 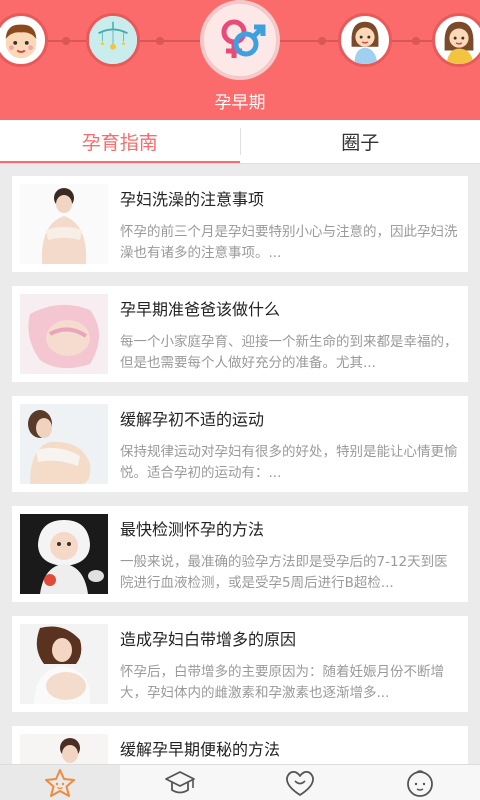 I want to click on tab-bar: 孕育指南 圈子, so click(x=240, y=142).